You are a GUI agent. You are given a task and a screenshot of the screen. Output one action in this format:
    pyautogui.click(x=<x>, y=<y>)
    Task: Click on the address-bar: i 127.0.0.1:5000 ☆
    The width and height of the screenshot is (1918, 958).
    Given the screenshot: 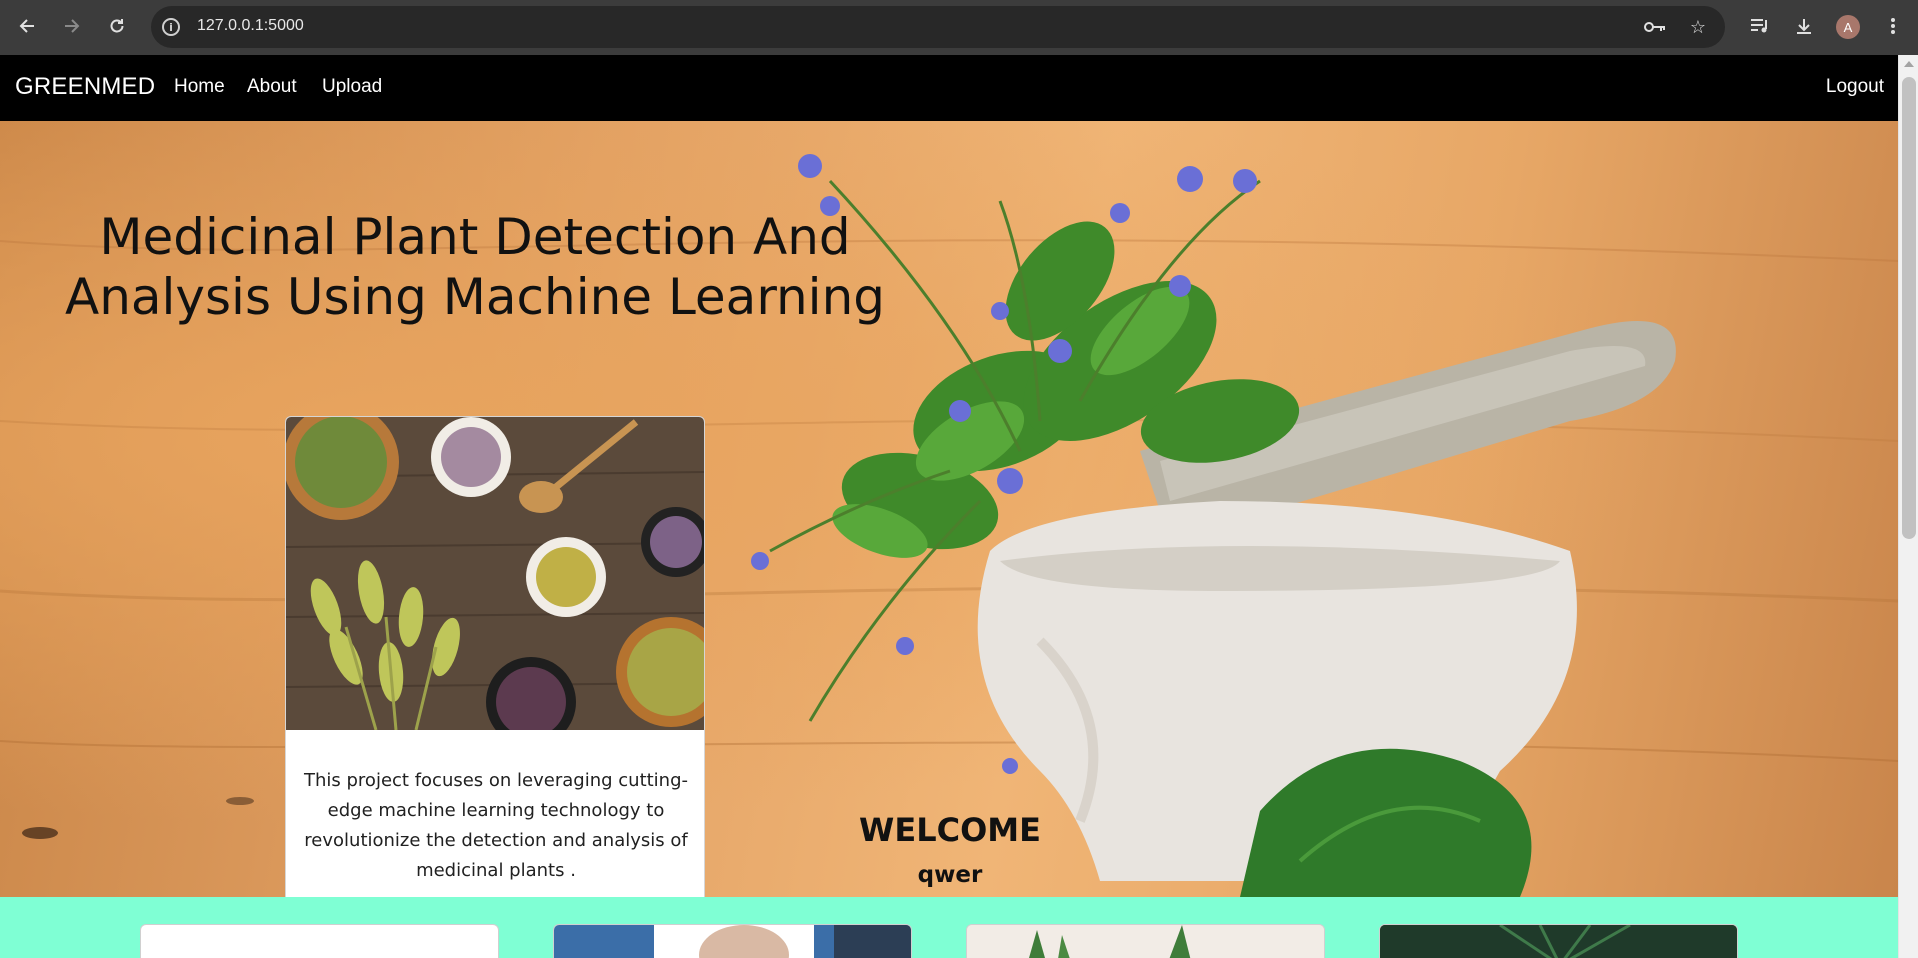 What is the action you would take?
    pyautogui.click(x=938, y=27)
    